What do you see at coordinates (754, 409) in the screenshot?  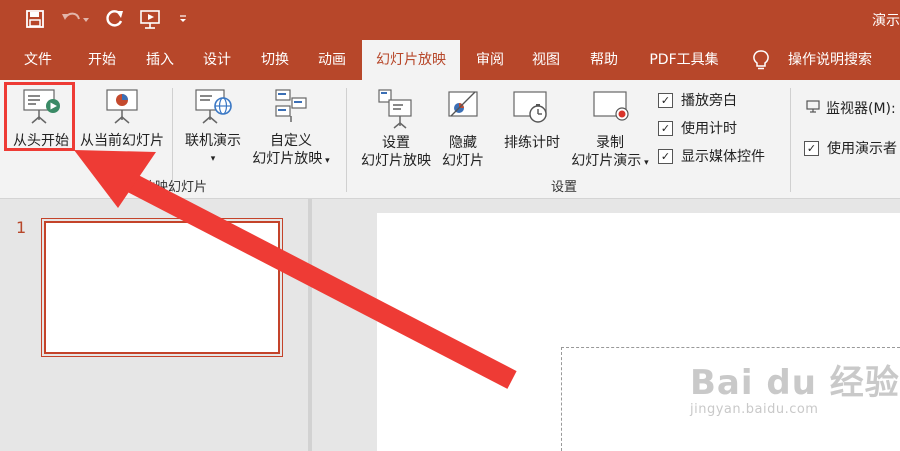 I see `watermark-url: jingyan.baidu.com` at bounding box center [754, 409].